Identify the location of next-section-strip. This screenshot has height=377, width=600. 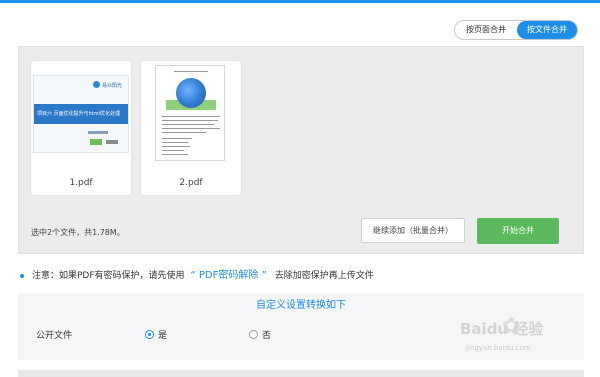
(301, 373).